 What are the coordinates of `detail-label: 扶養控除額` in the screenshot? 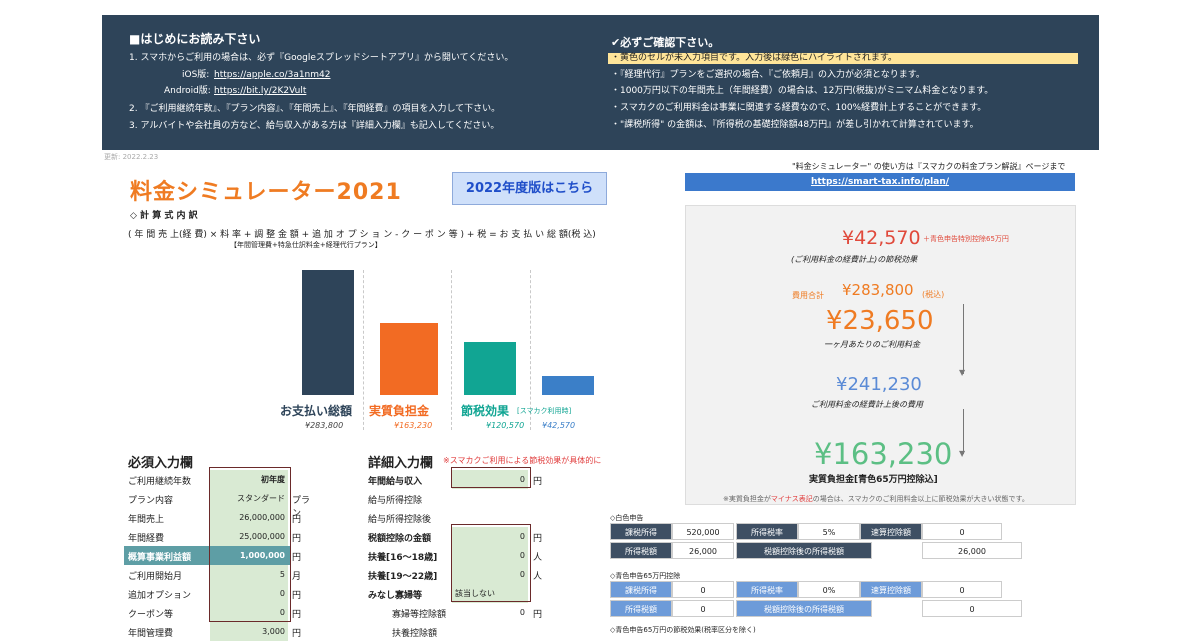 It's located at (415, 634).